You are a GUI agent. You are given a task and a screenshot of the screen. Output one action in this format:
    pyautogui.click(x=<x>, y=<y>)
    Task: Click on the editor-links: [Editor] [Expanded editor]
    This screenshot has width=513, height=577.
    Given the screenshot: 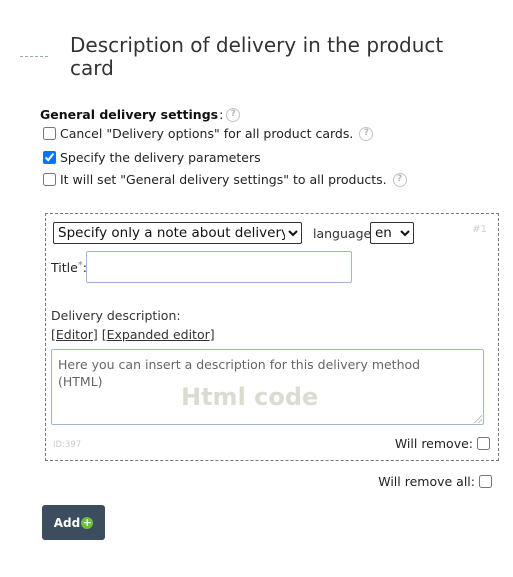 What is the action you would take?
    pyautogui.click(x=133, y=334)
    